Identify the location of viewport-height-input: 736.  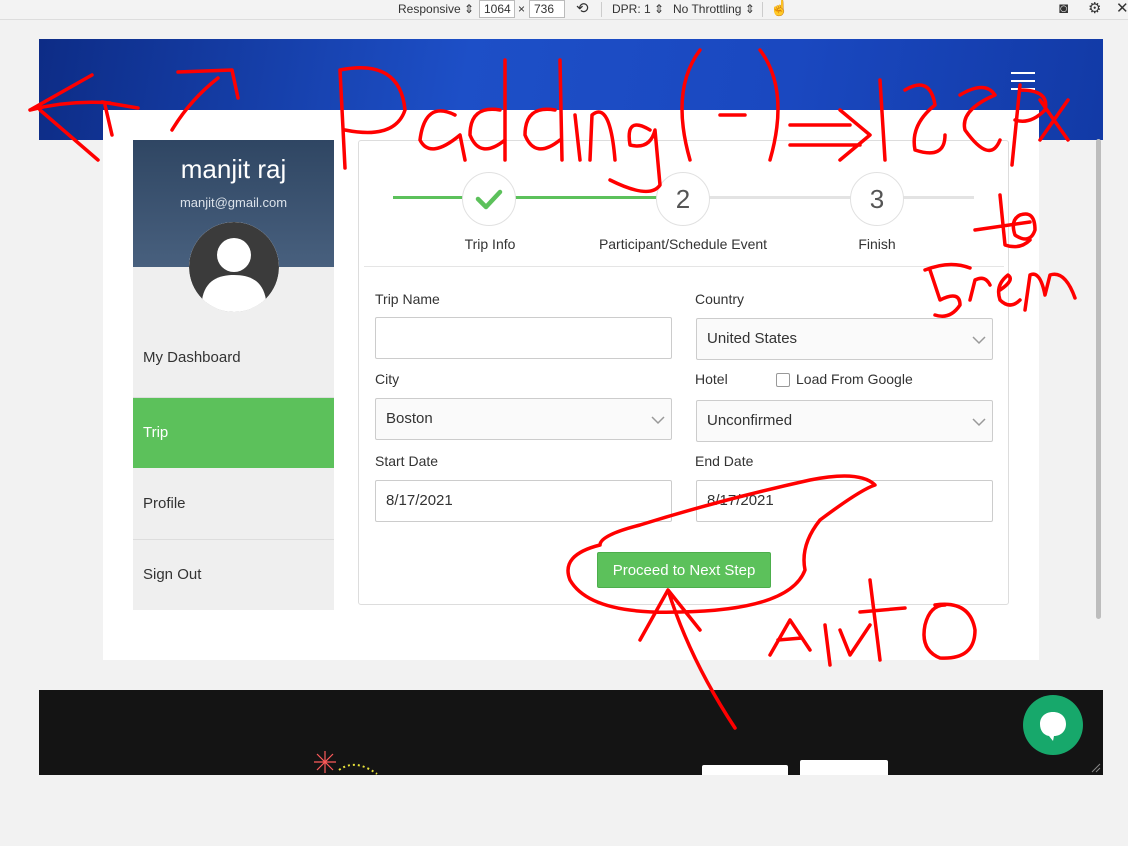
(547, 9).